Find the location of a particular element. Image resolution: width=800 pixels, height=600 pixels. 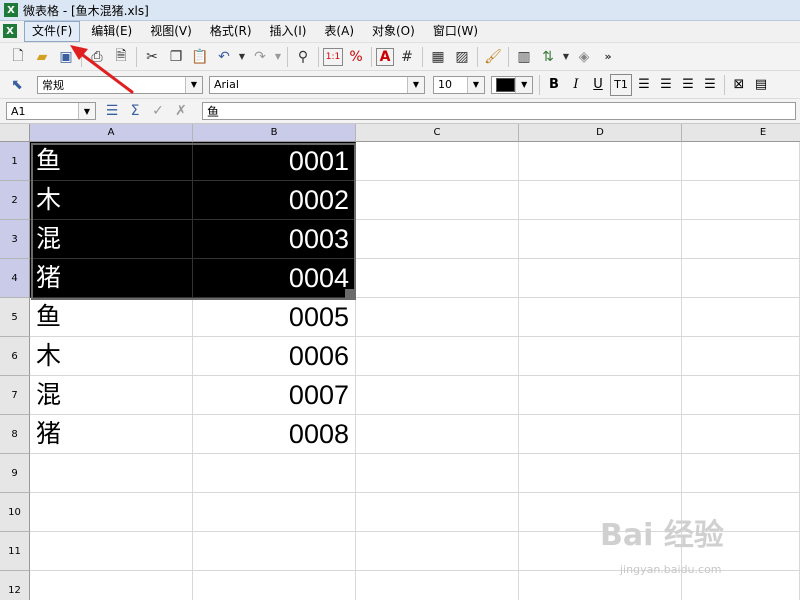

menu-insert: 插入(I) is located at coordinates (288, 31).